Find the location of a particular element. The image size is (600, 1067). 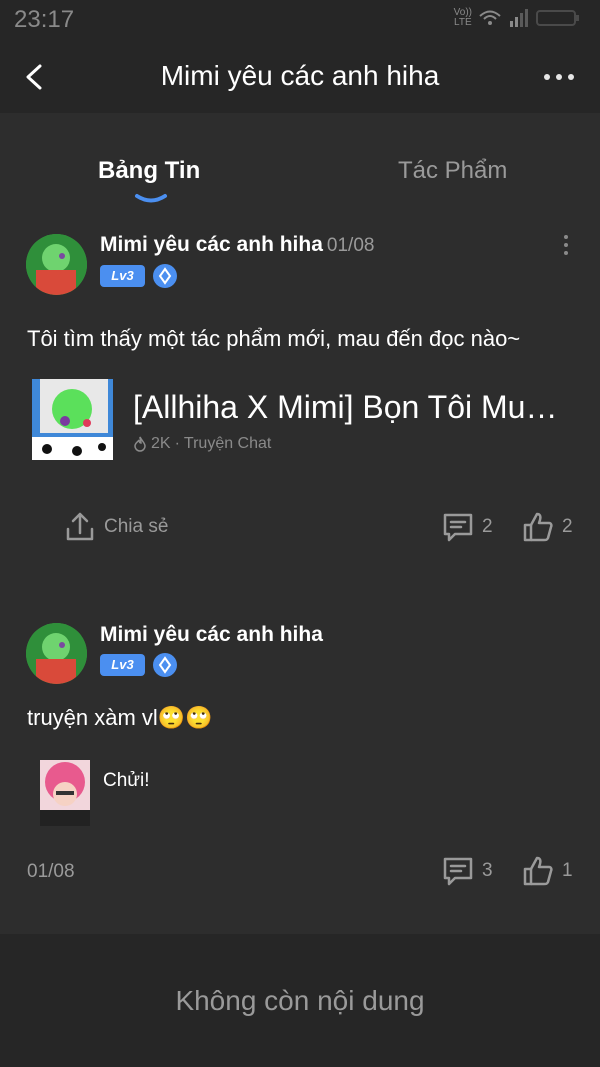

comment-count: 2 is located at coordinates (487, 526).